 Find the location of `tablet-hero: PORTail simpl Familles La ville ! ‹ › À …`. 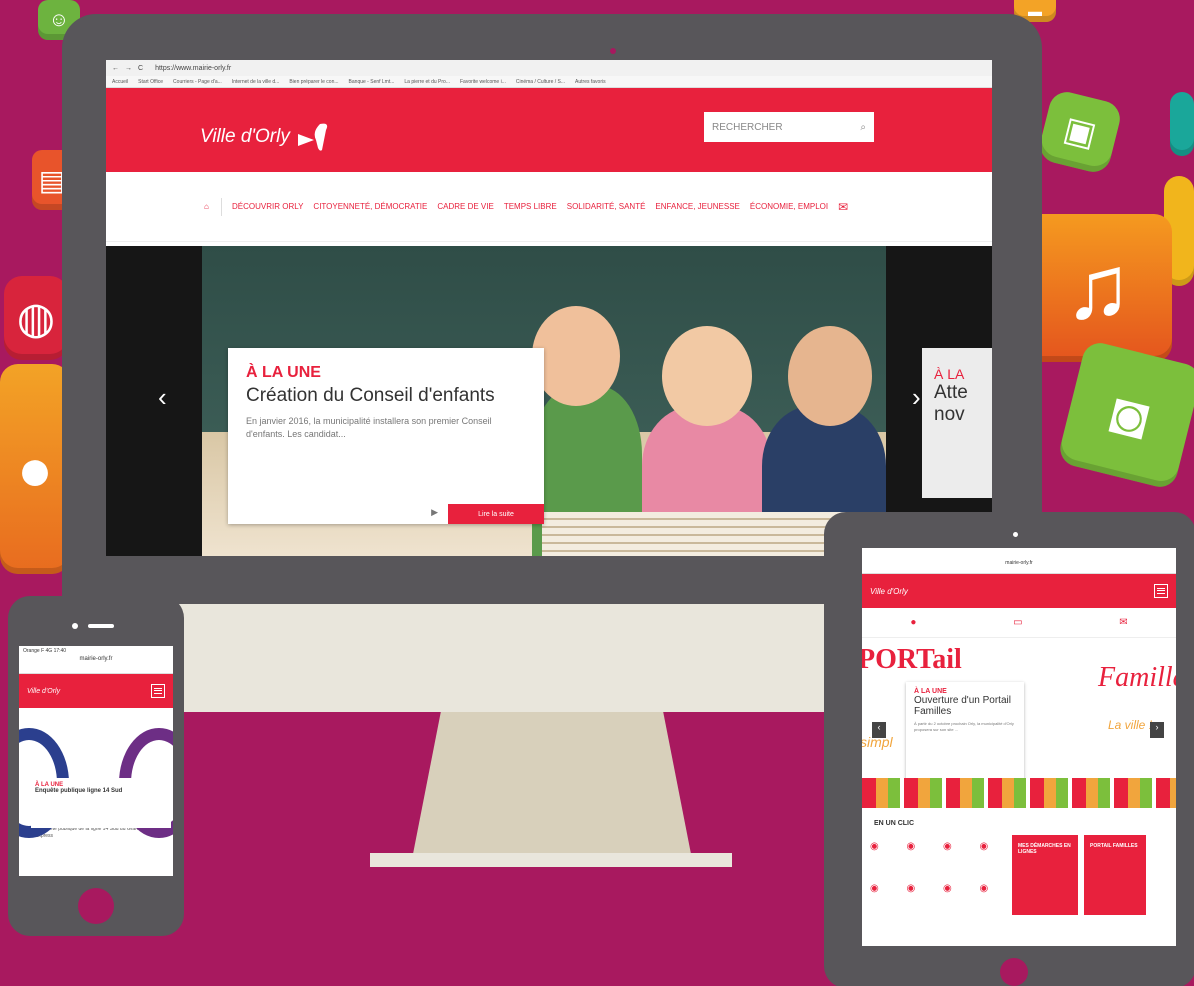

tablet-hero: PORTail simpl Familles La ville ! ‹ › À … is located at coordinates (1019, 723).